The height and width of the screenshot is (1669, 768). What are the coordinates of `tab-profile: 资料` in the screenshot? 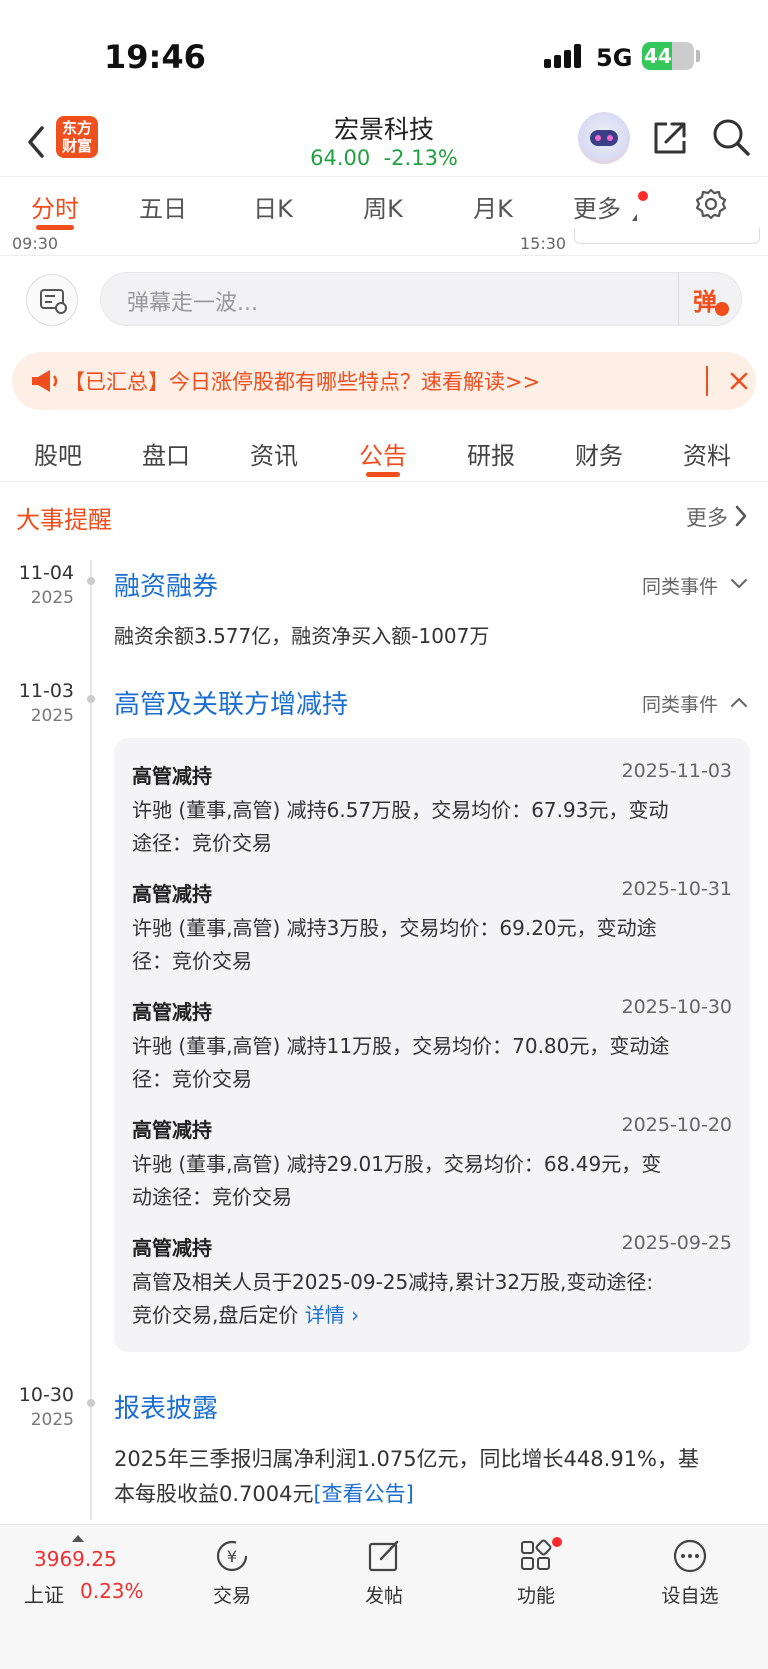 It's located at (707, 453).